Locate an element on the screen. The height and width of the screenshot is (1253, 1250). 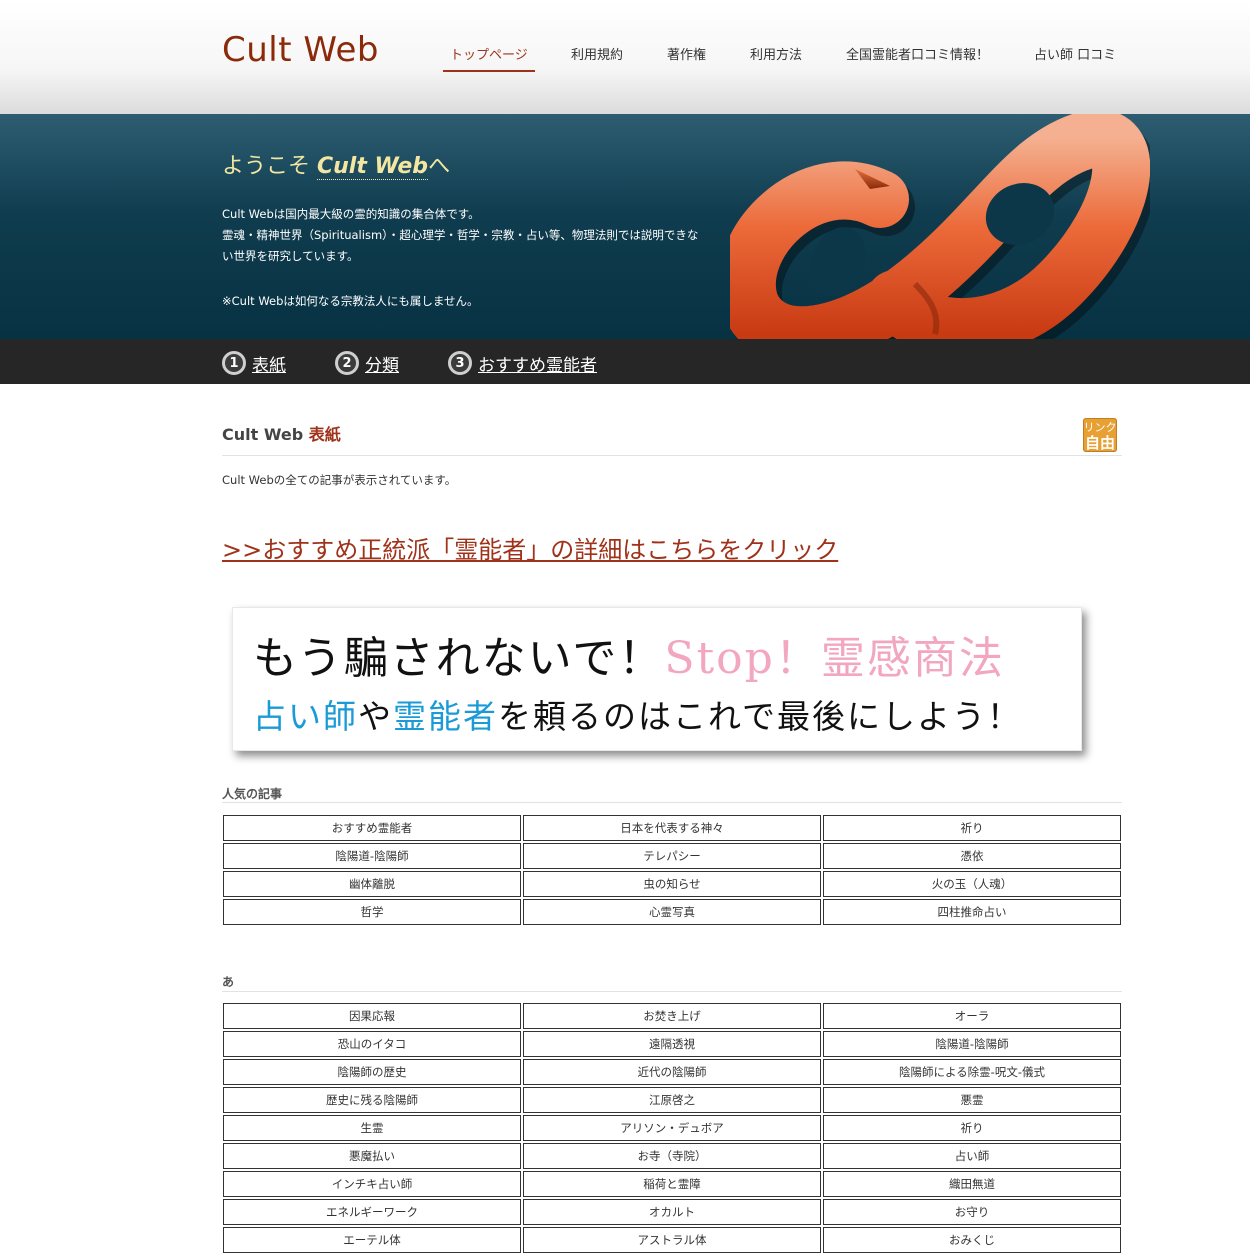
banner-line-2: 占い師や霊能者を頼るのはこれで最後にしよう！ is located at coordinates (637, 714).